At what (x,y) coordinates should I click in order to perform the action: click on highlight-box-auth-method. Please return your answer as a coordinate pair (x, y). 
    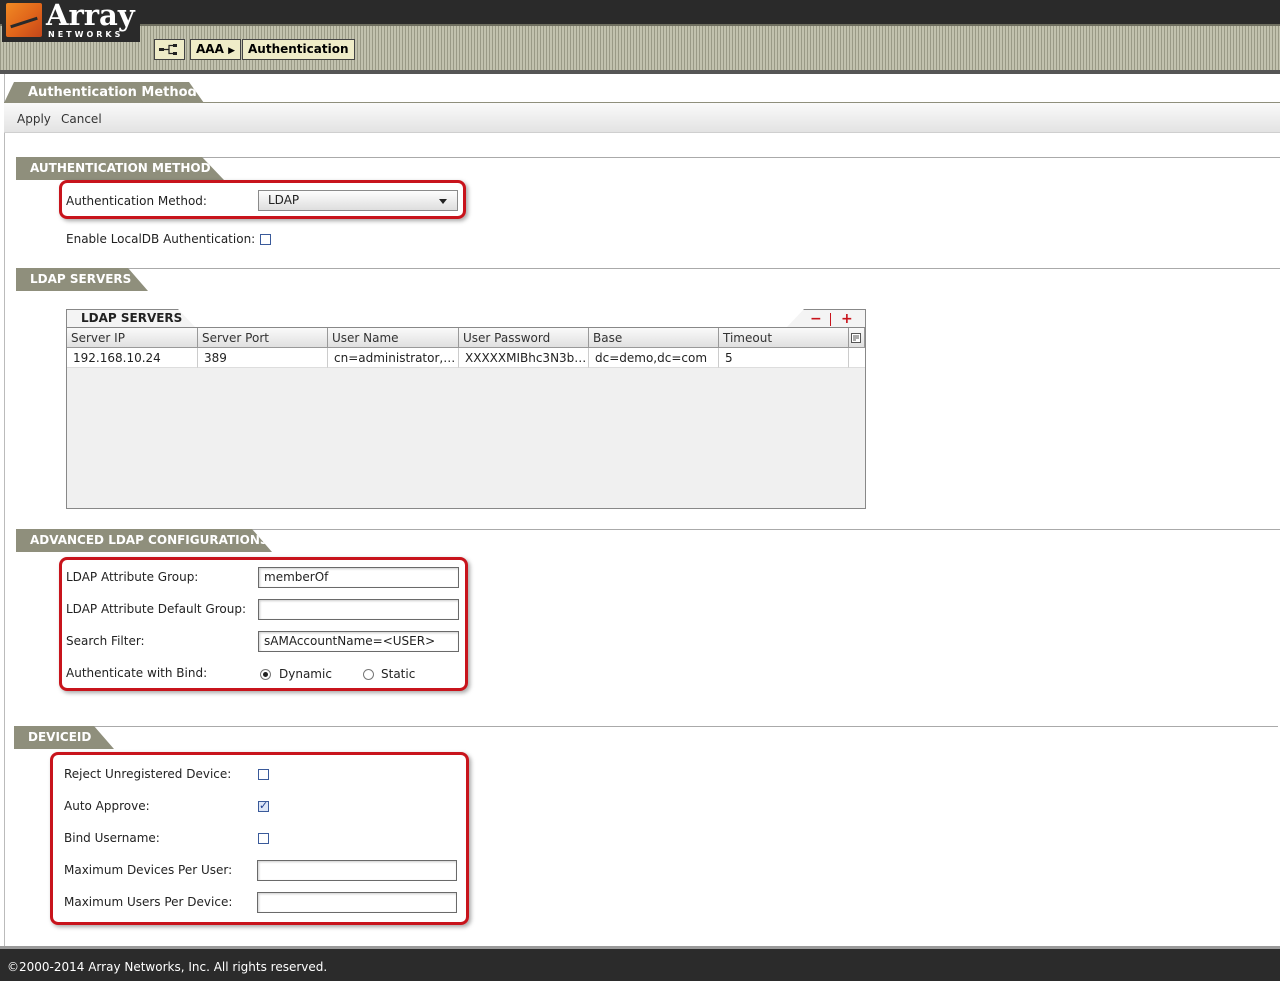
    Looking at the image, I should click on (262, 199).